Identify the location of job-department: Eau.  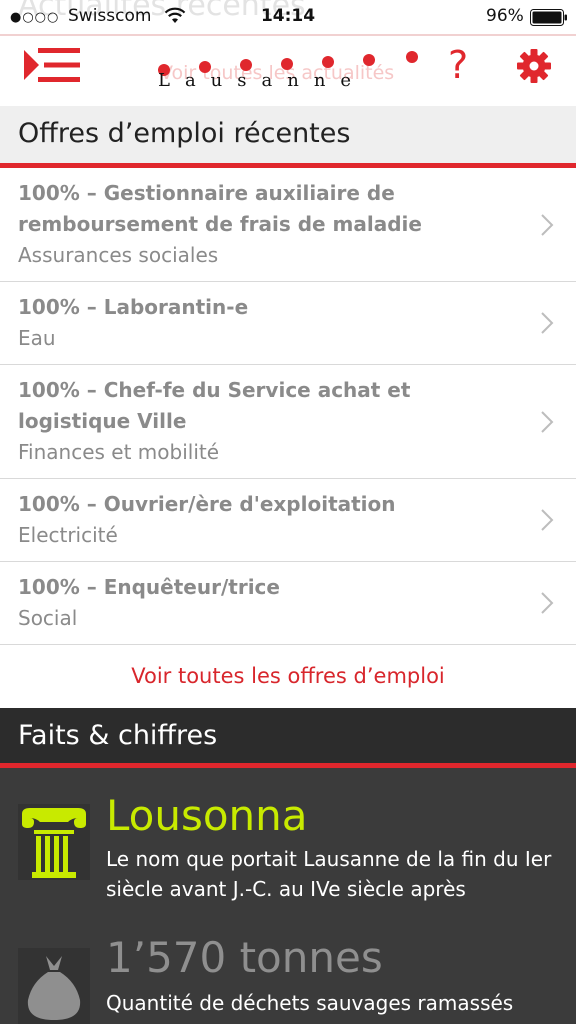
(37, 338).